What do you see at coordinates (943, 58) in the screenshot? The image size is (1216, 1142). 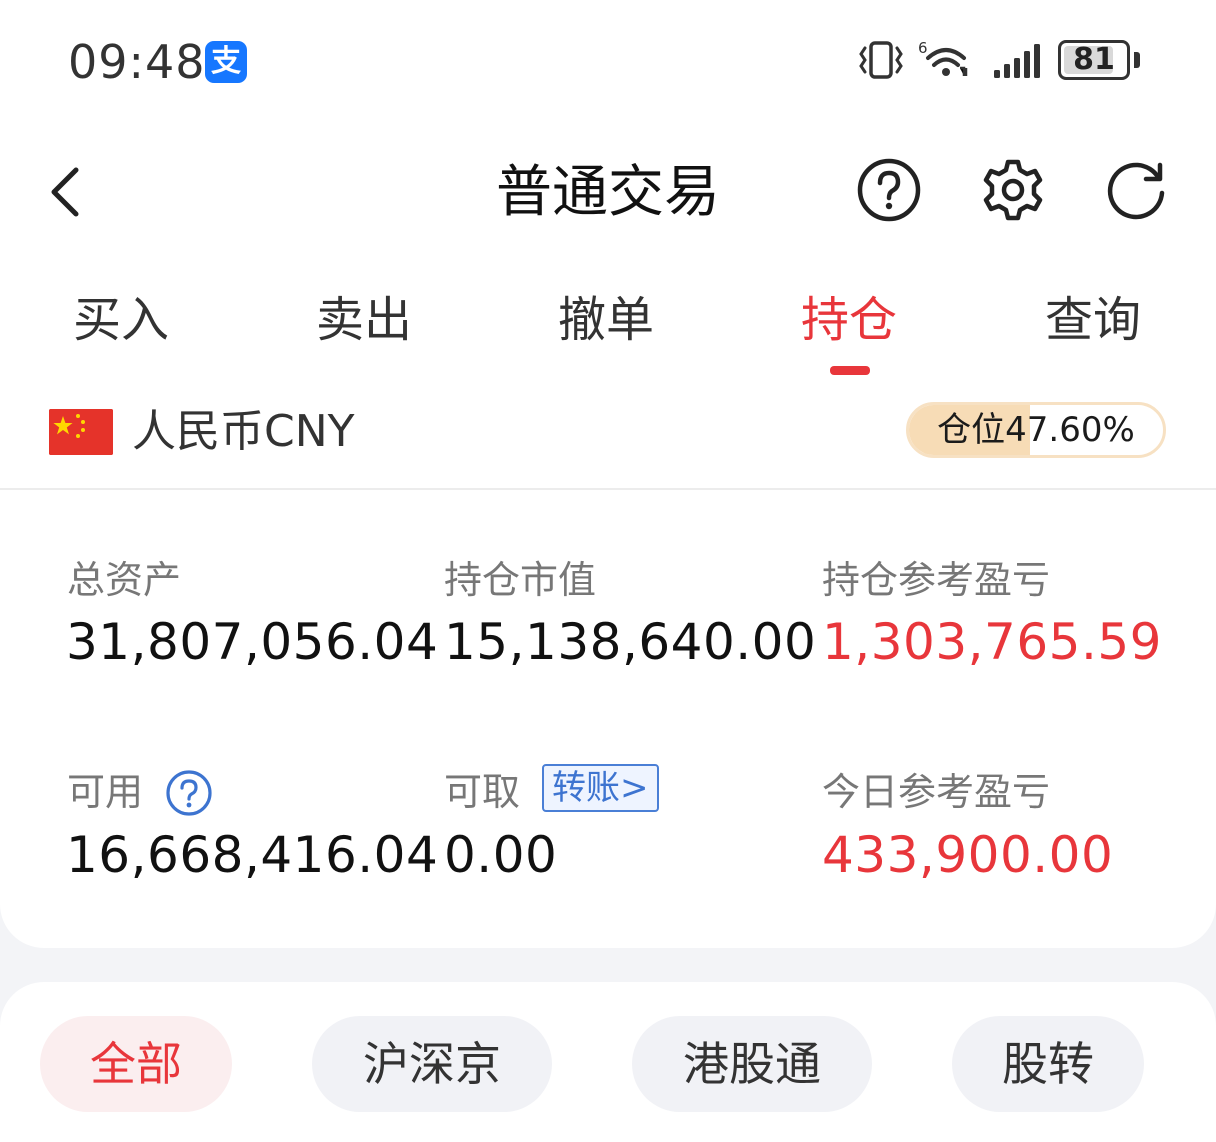 I see `wifi-icon: 6` at bounding box center [943, 58].